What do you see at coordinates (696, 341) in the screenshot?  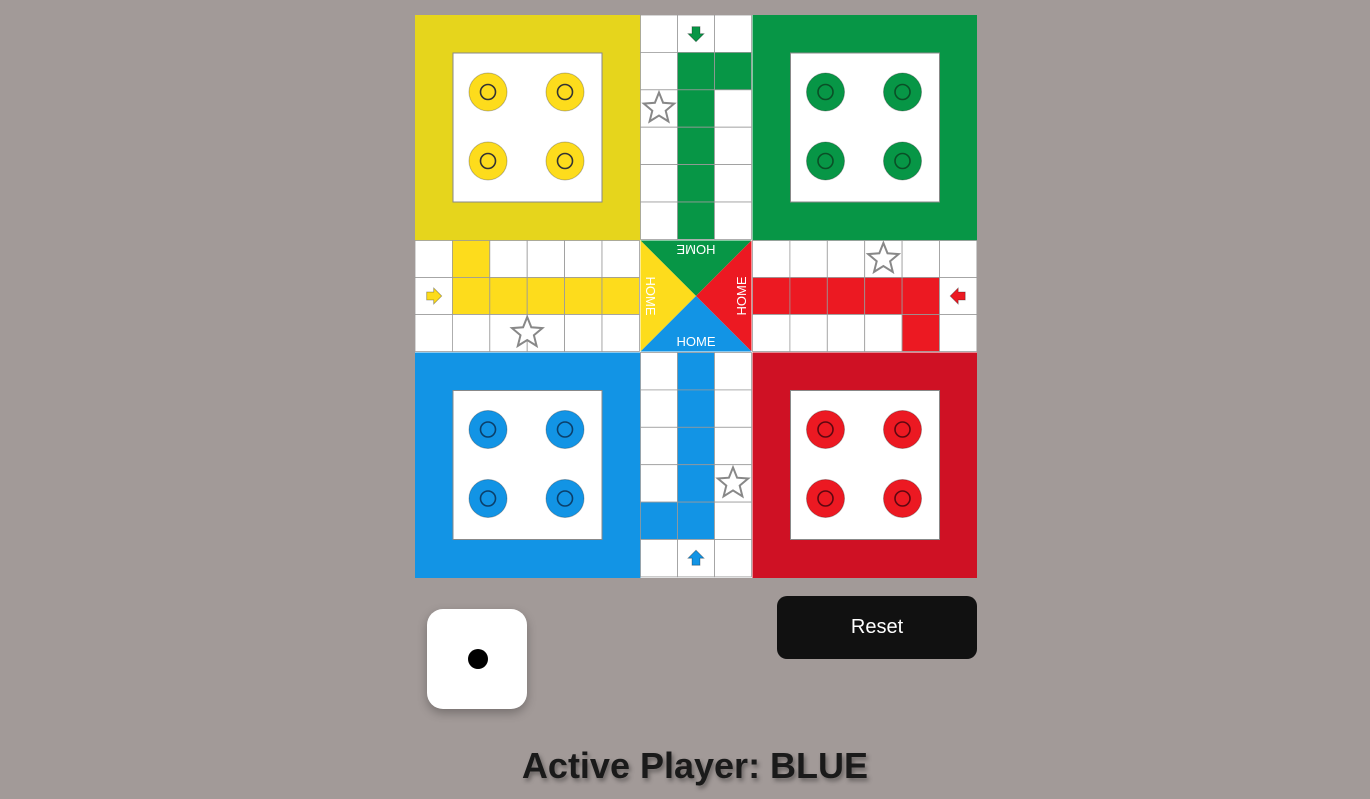 I see `home-label-bottom: HOME` at bounding box center [696, 341].